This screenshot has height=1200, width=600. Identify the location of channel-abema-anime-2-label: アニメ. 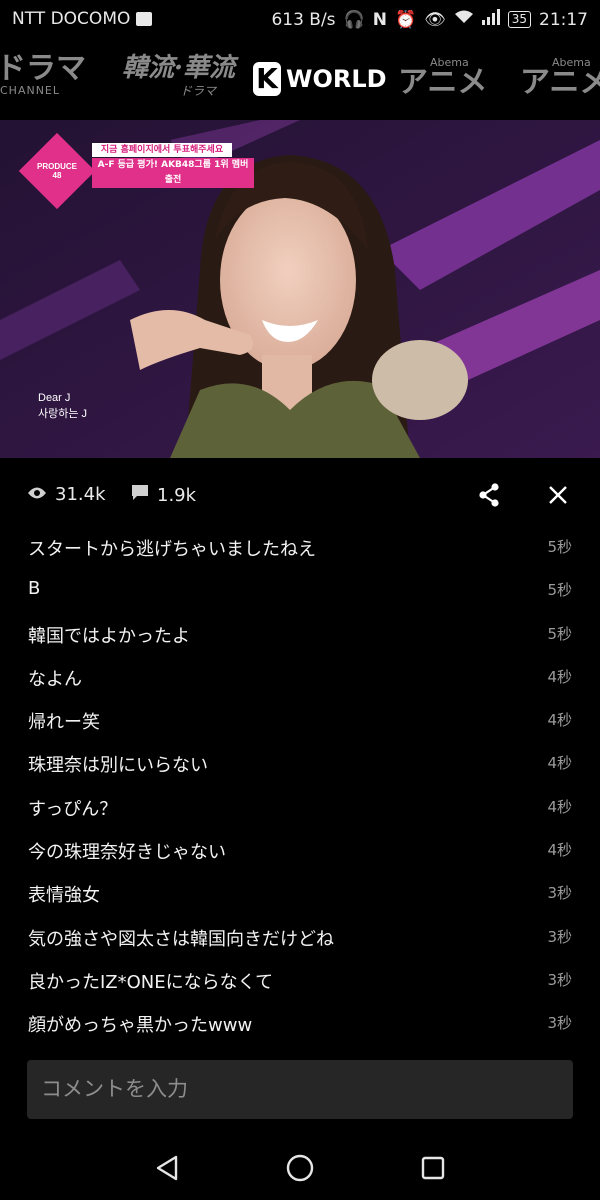
(560, 82).